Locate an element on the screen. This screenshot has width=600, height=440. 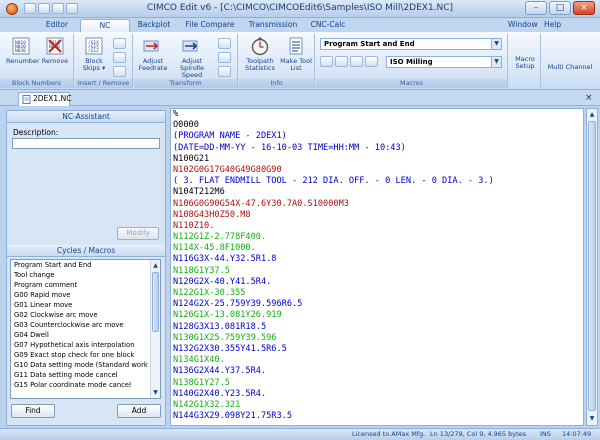
rotate-small-icon is located at coordinates (224, 43).